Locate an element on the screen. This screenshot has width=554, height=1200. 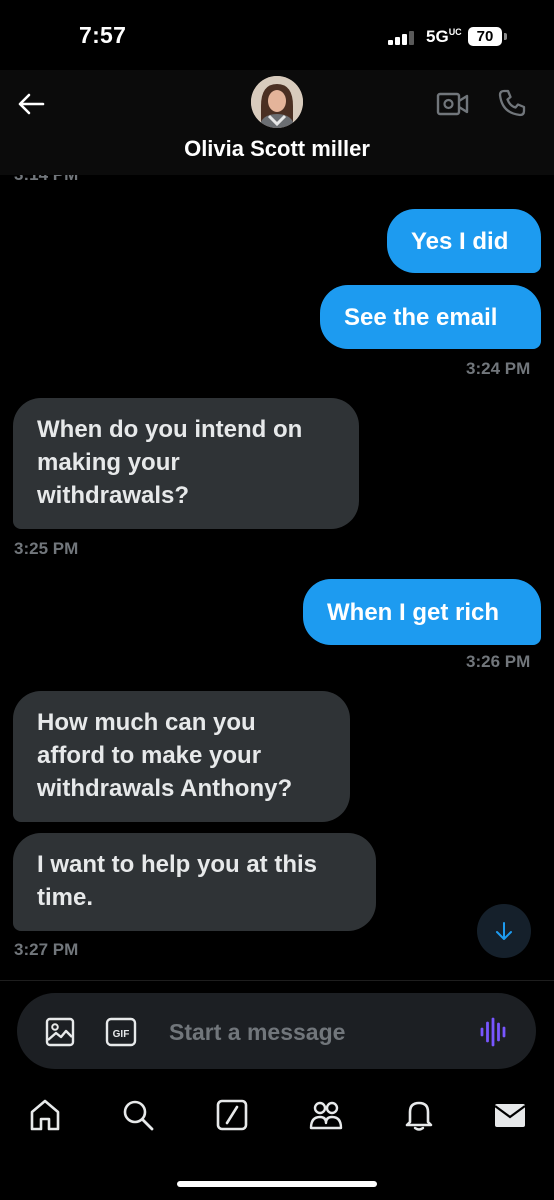
add-gif-button: GIF is located at coordinates (121, 1032).